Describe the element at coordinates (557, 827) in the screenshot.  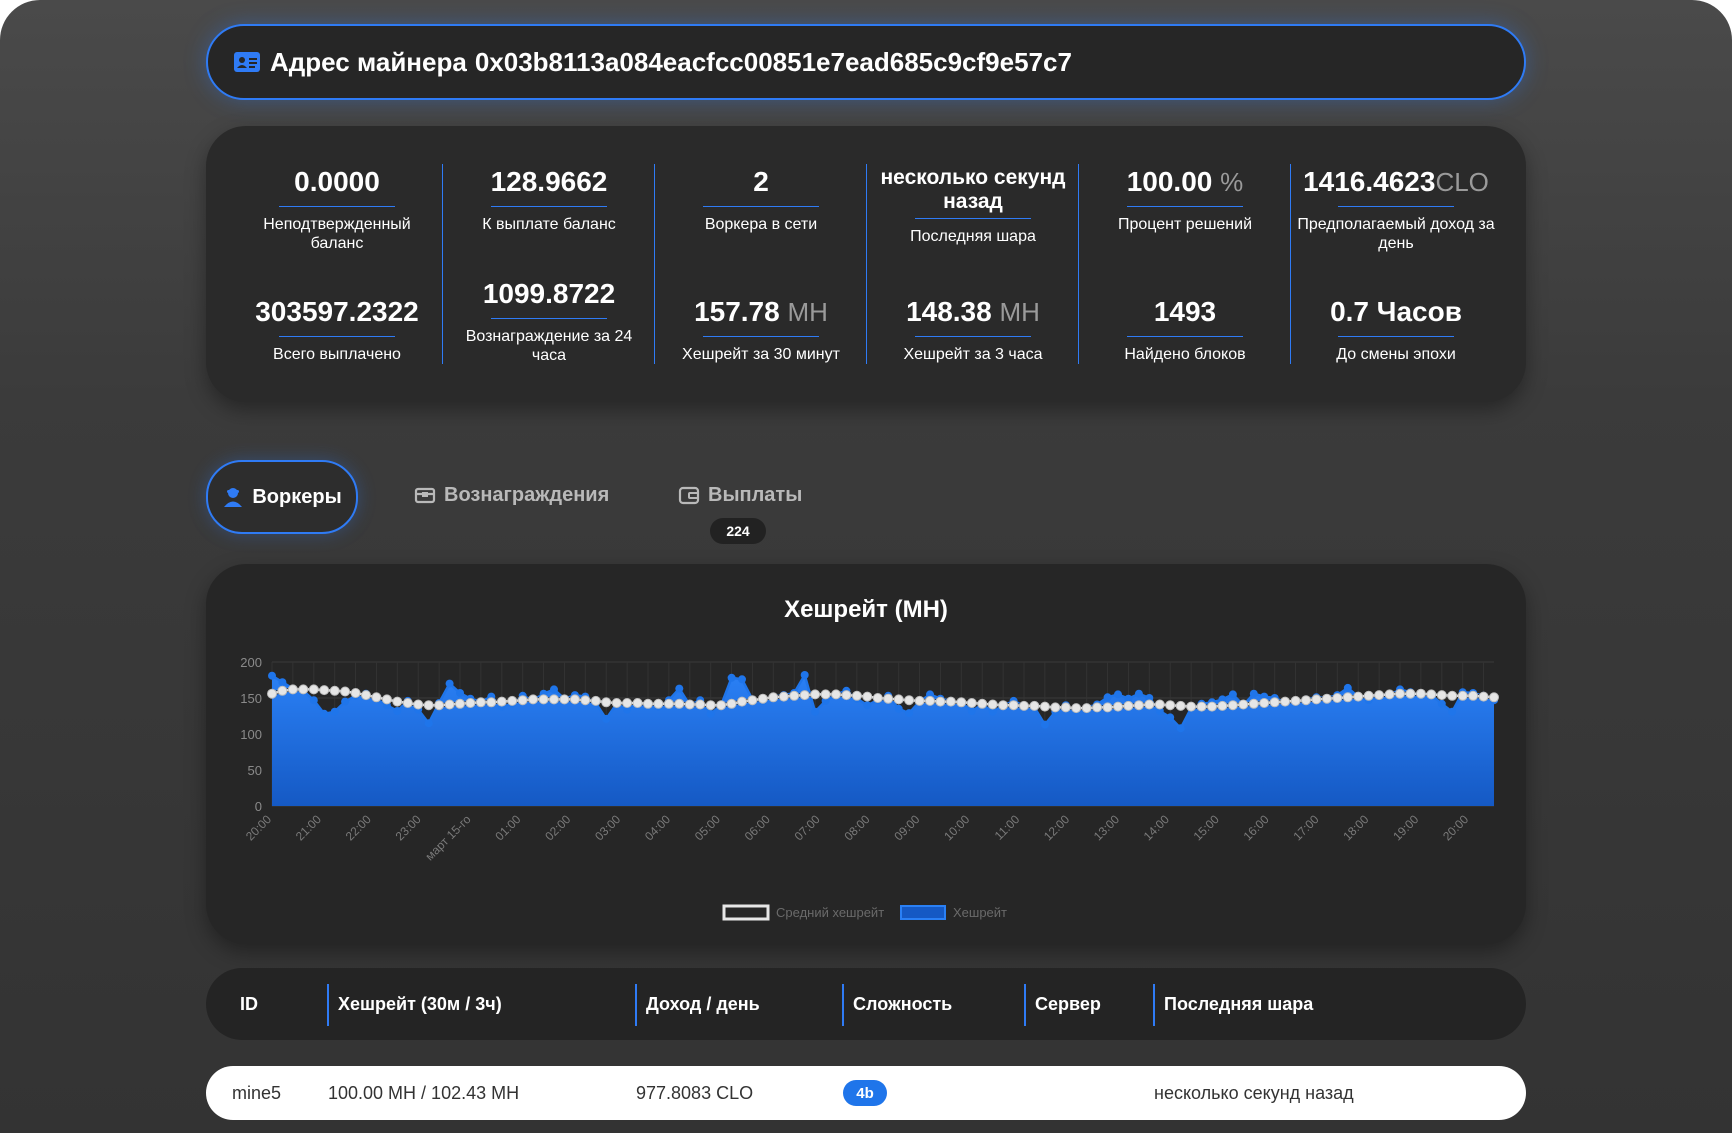
I see `x-tick-label: 02:00` at that location.